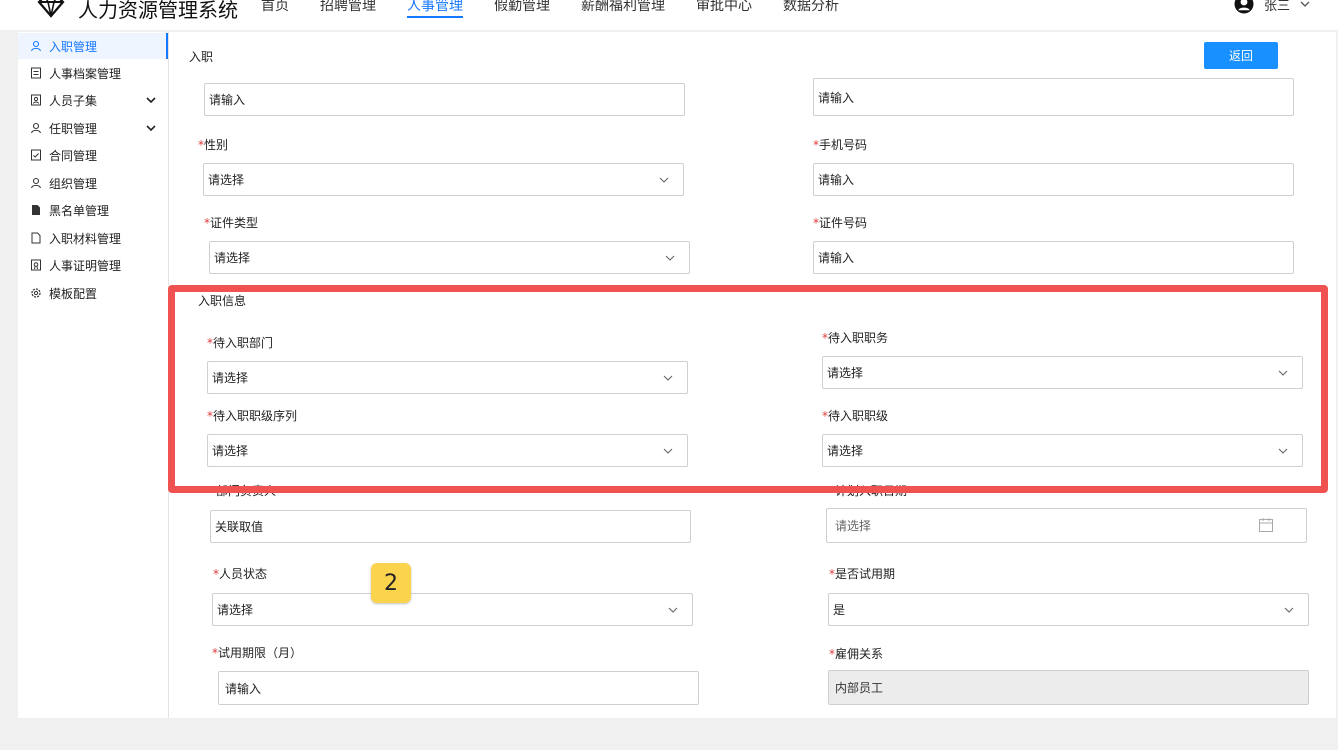 This screenshot has width=1338, height=750. Describe the element at coordinates (1062, 450) in the screenshot. I see `rank-select: 请选择` at that location.